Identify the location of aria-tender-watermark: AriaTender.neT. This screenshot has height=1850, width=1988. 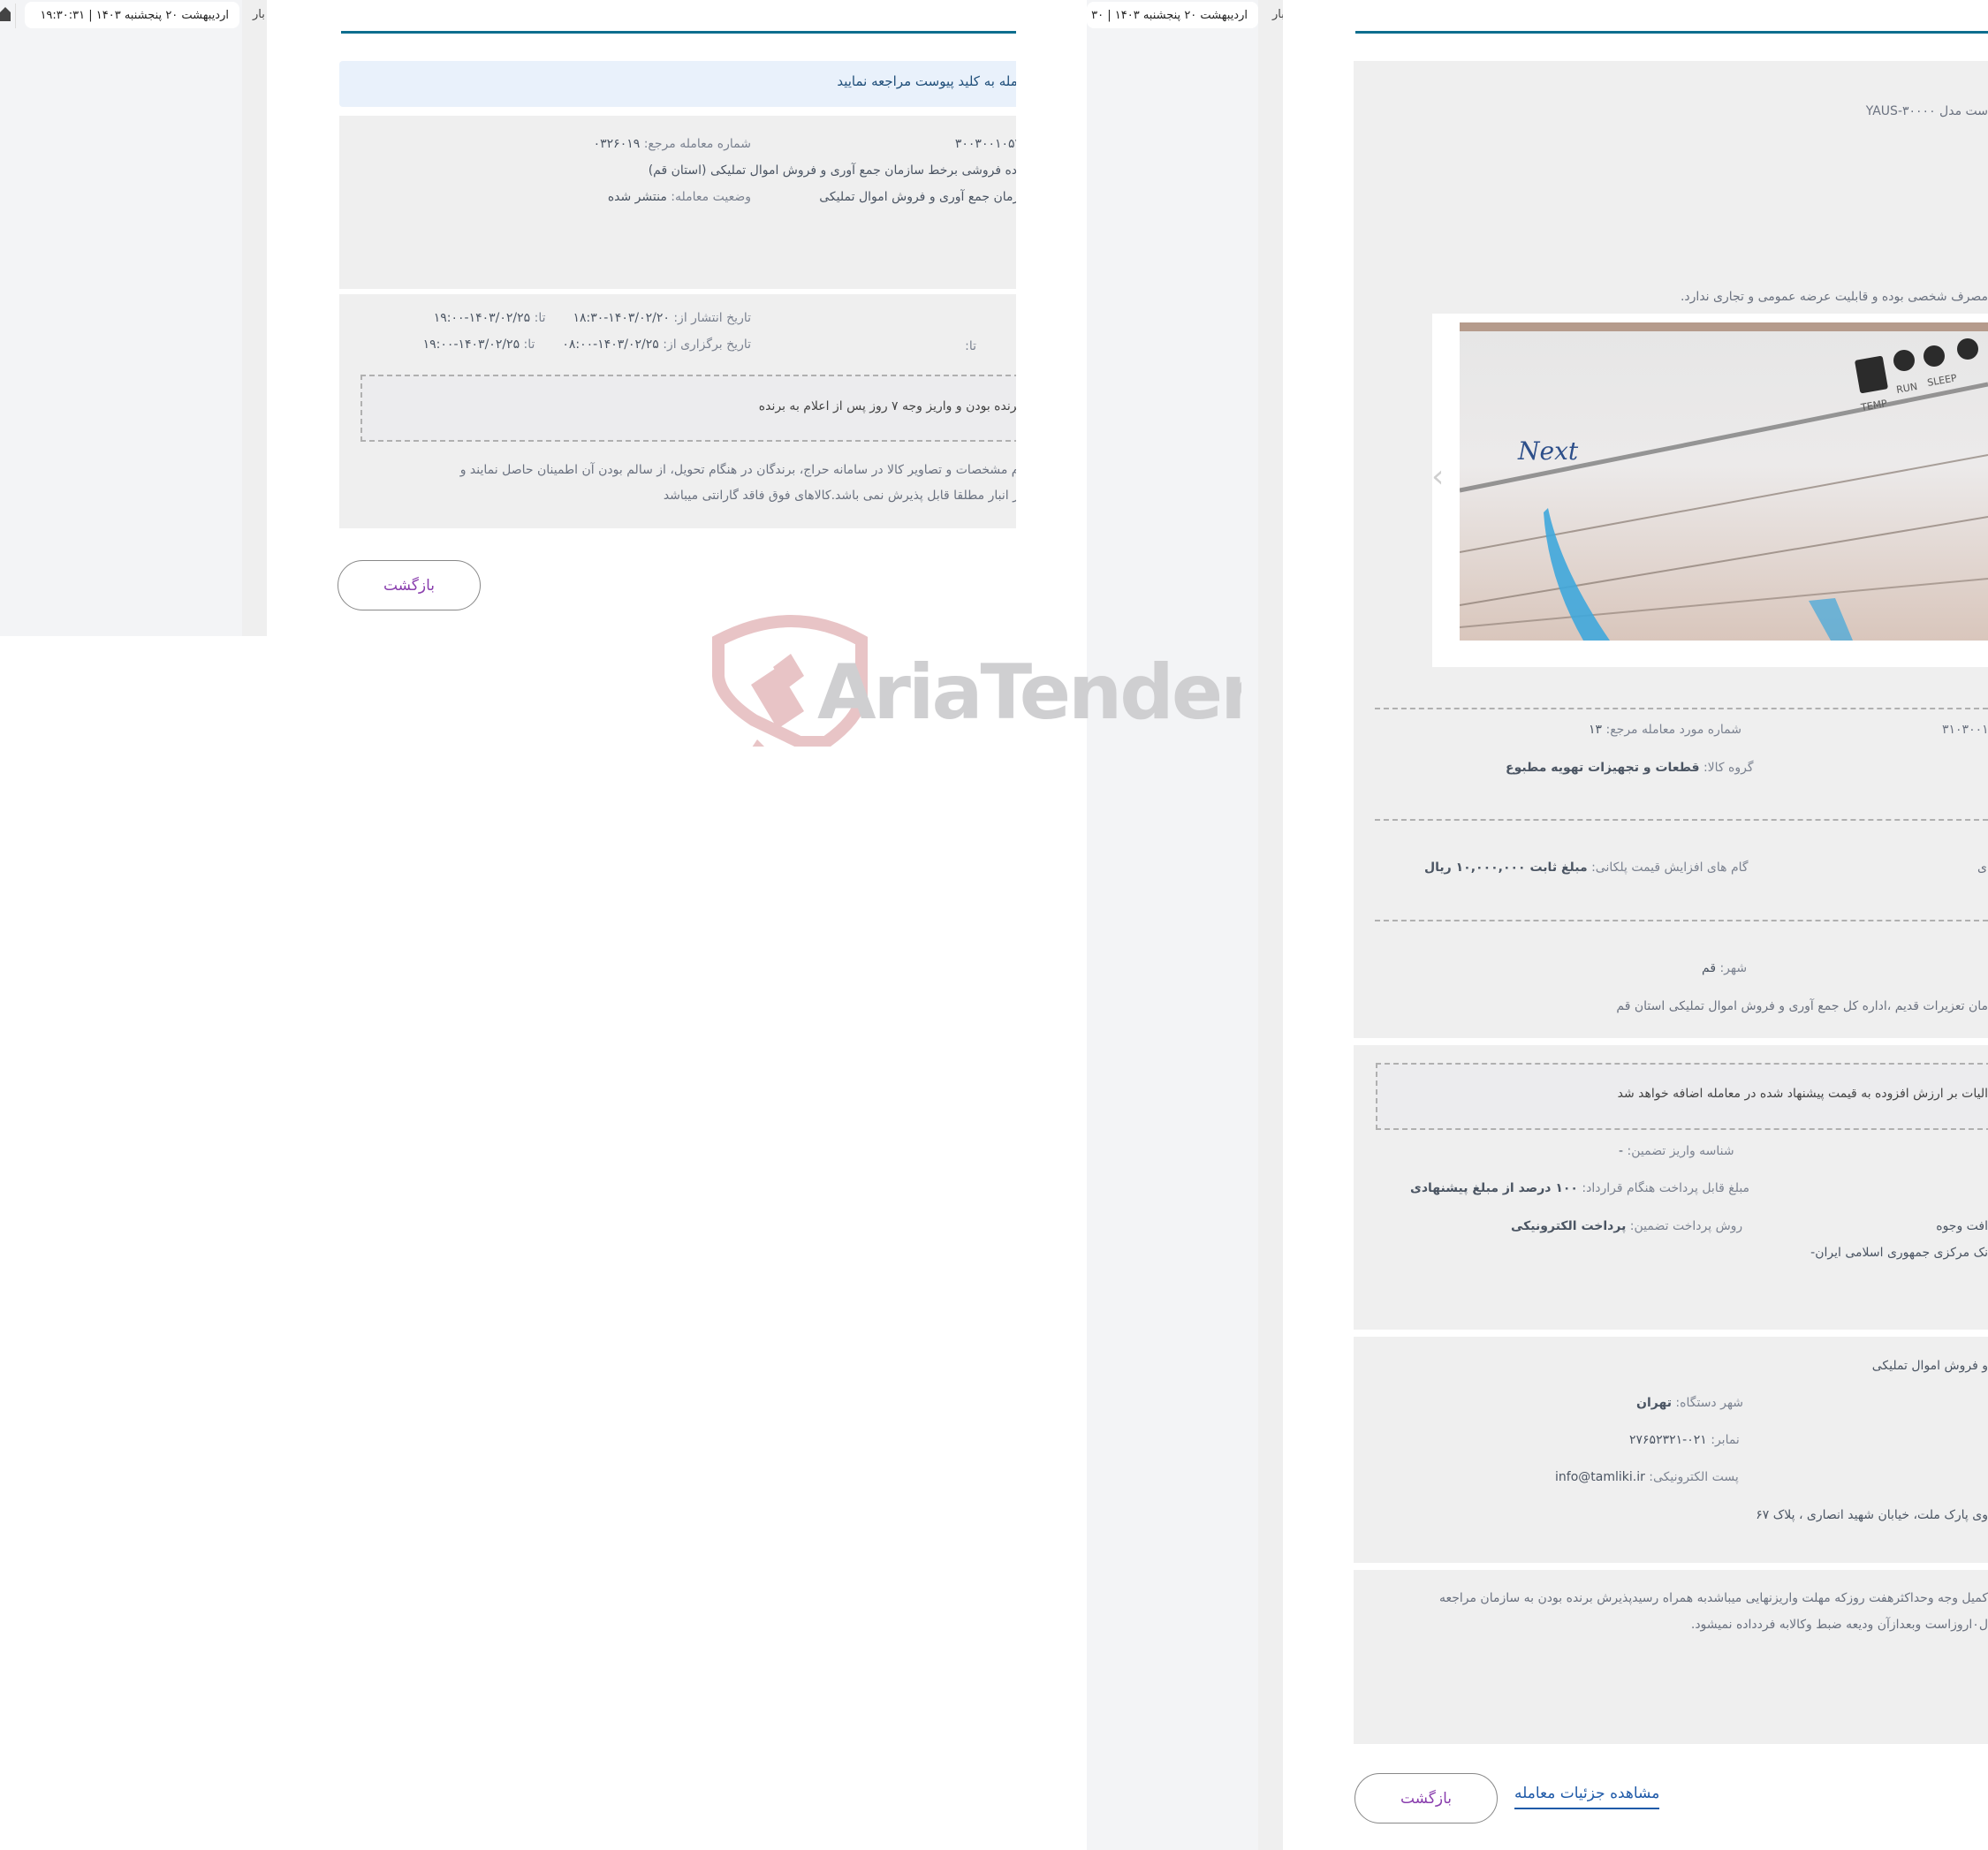
(976, 680).